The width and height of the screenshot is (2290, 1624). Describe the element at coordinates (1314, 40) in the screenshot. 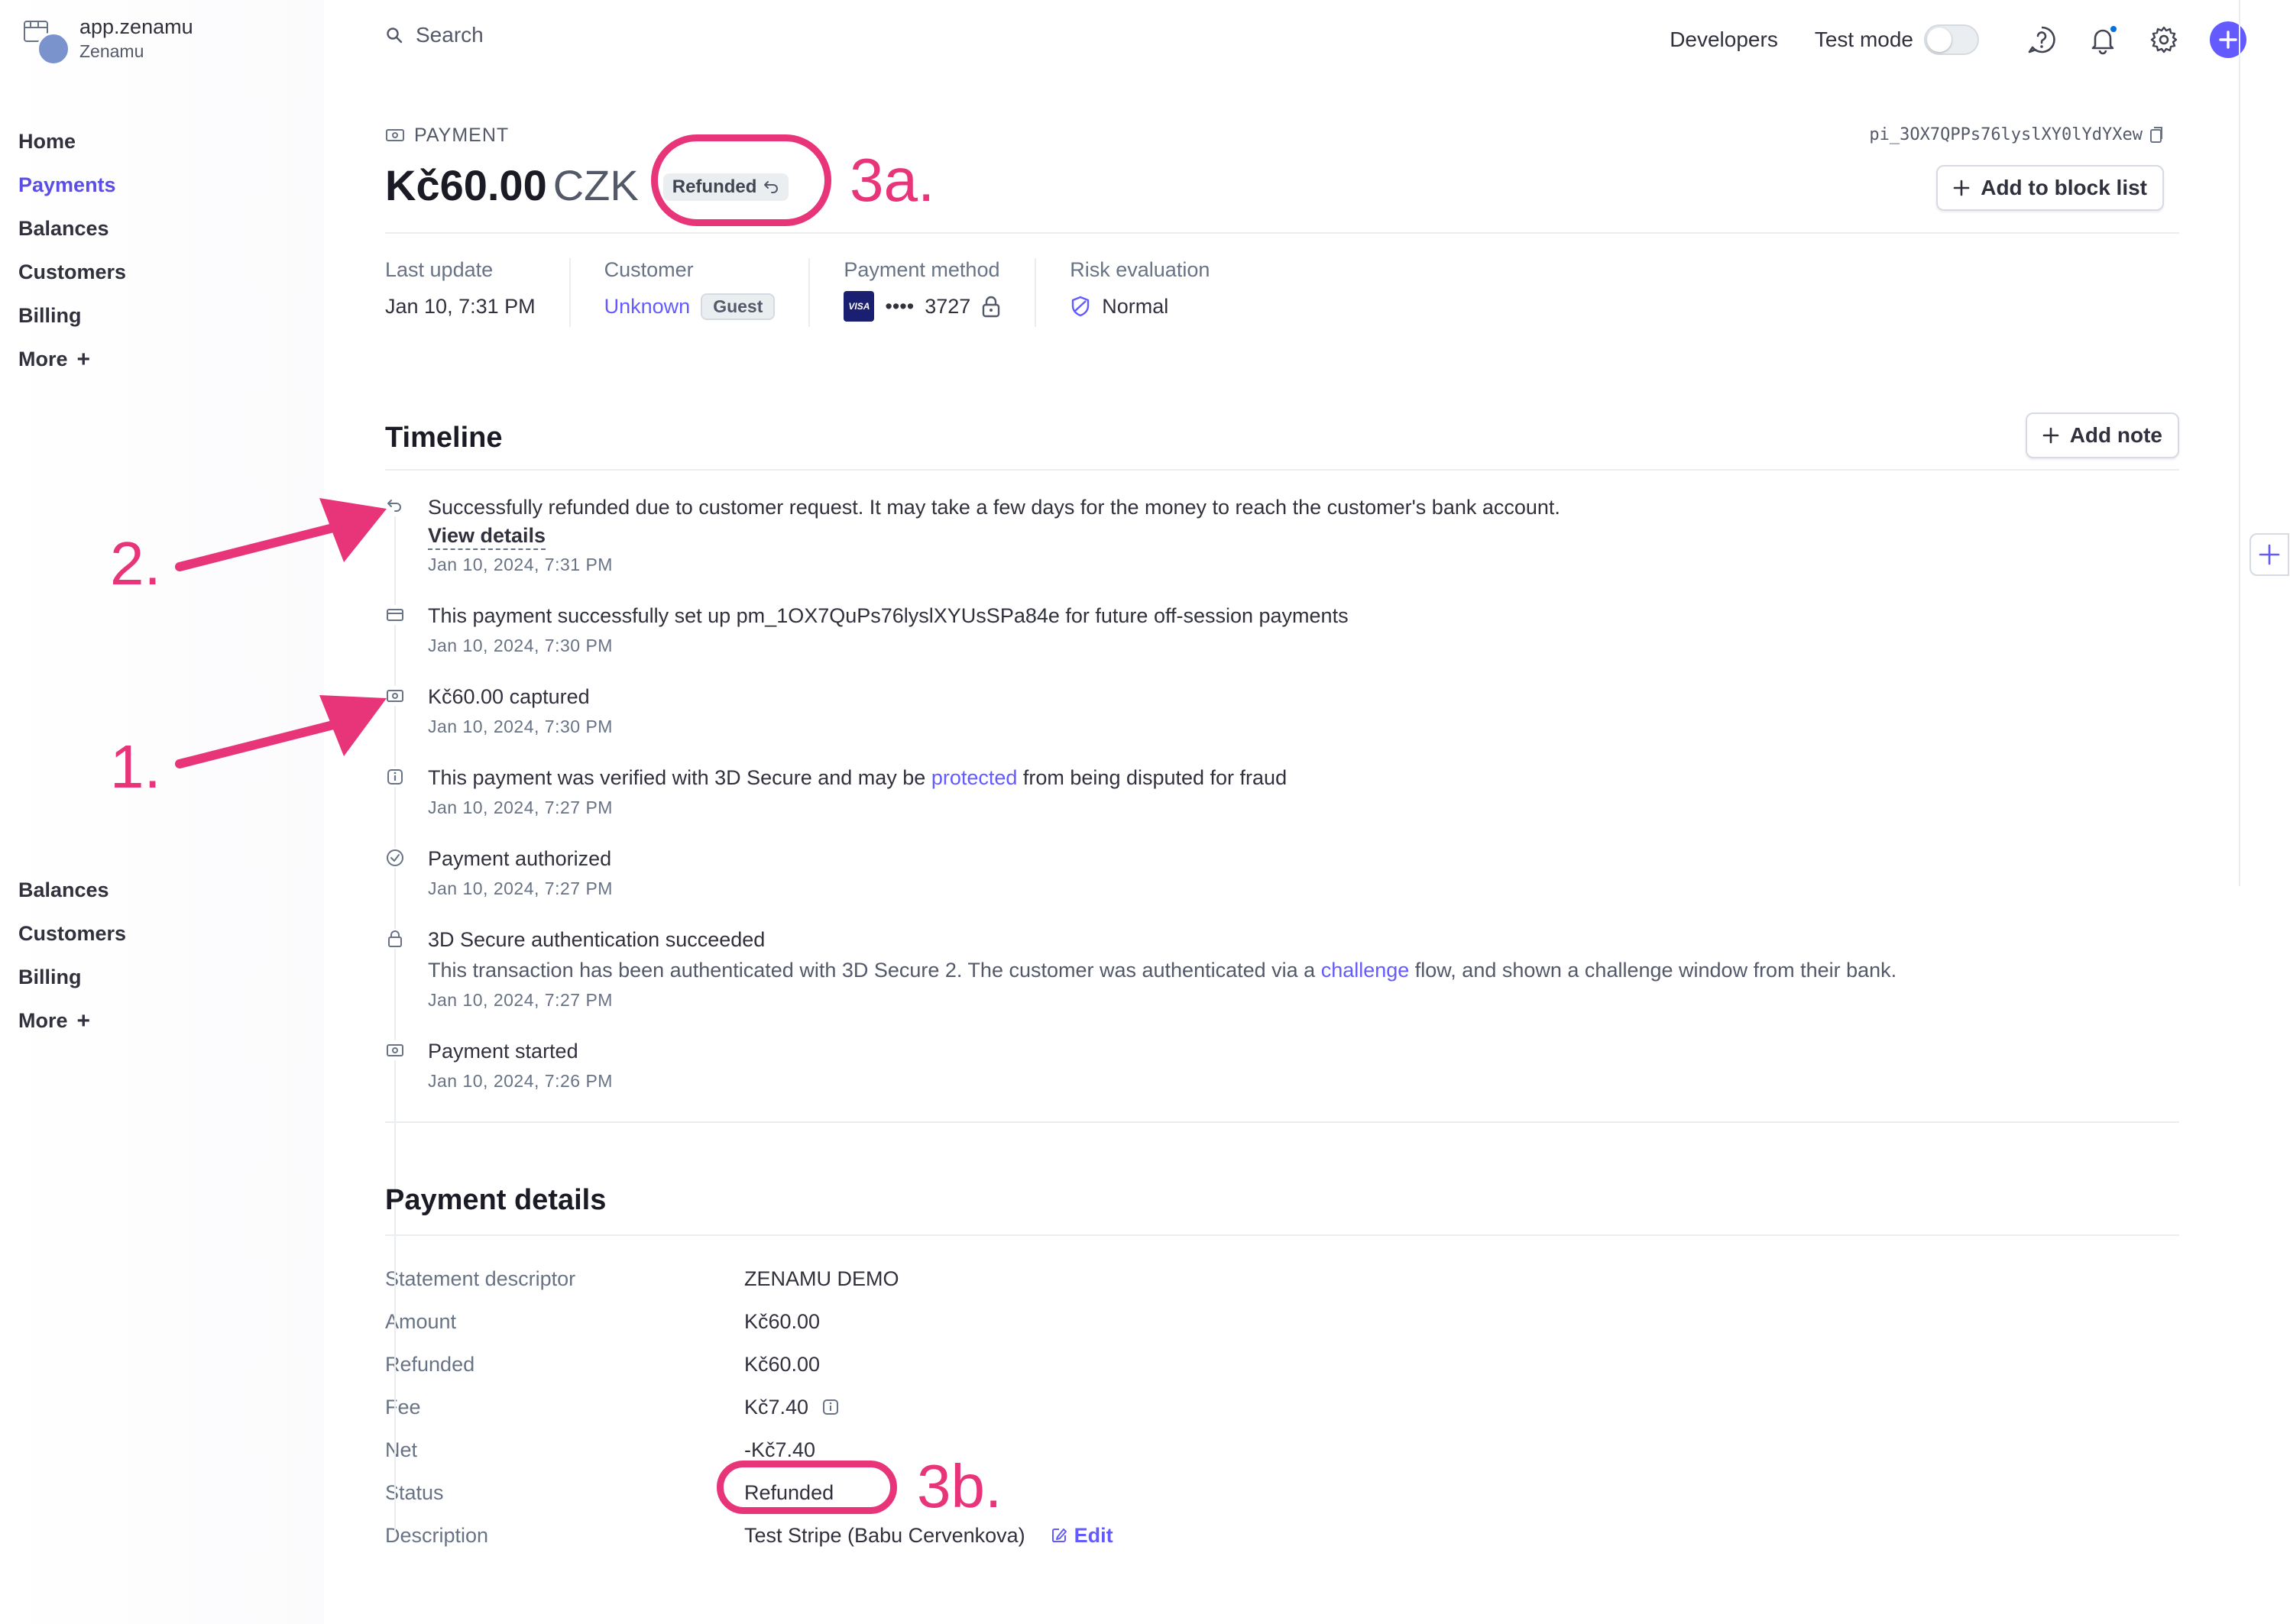

I see `topbar: Search Developers Test mode` at that location.